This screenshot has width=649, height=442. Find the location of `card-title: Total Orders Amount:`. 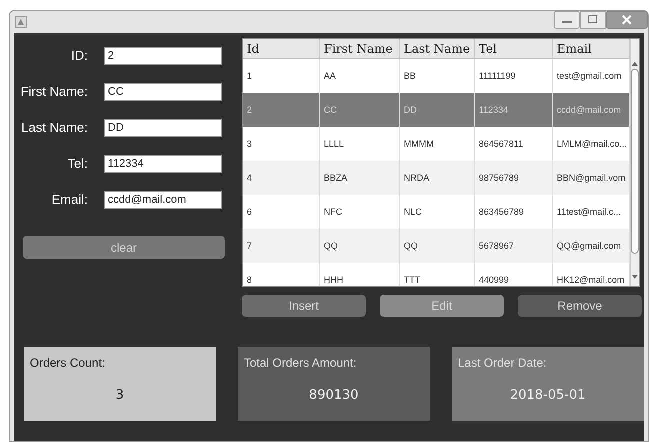

card-title: Total Orders Amount: is located at coordinates (301, 363).